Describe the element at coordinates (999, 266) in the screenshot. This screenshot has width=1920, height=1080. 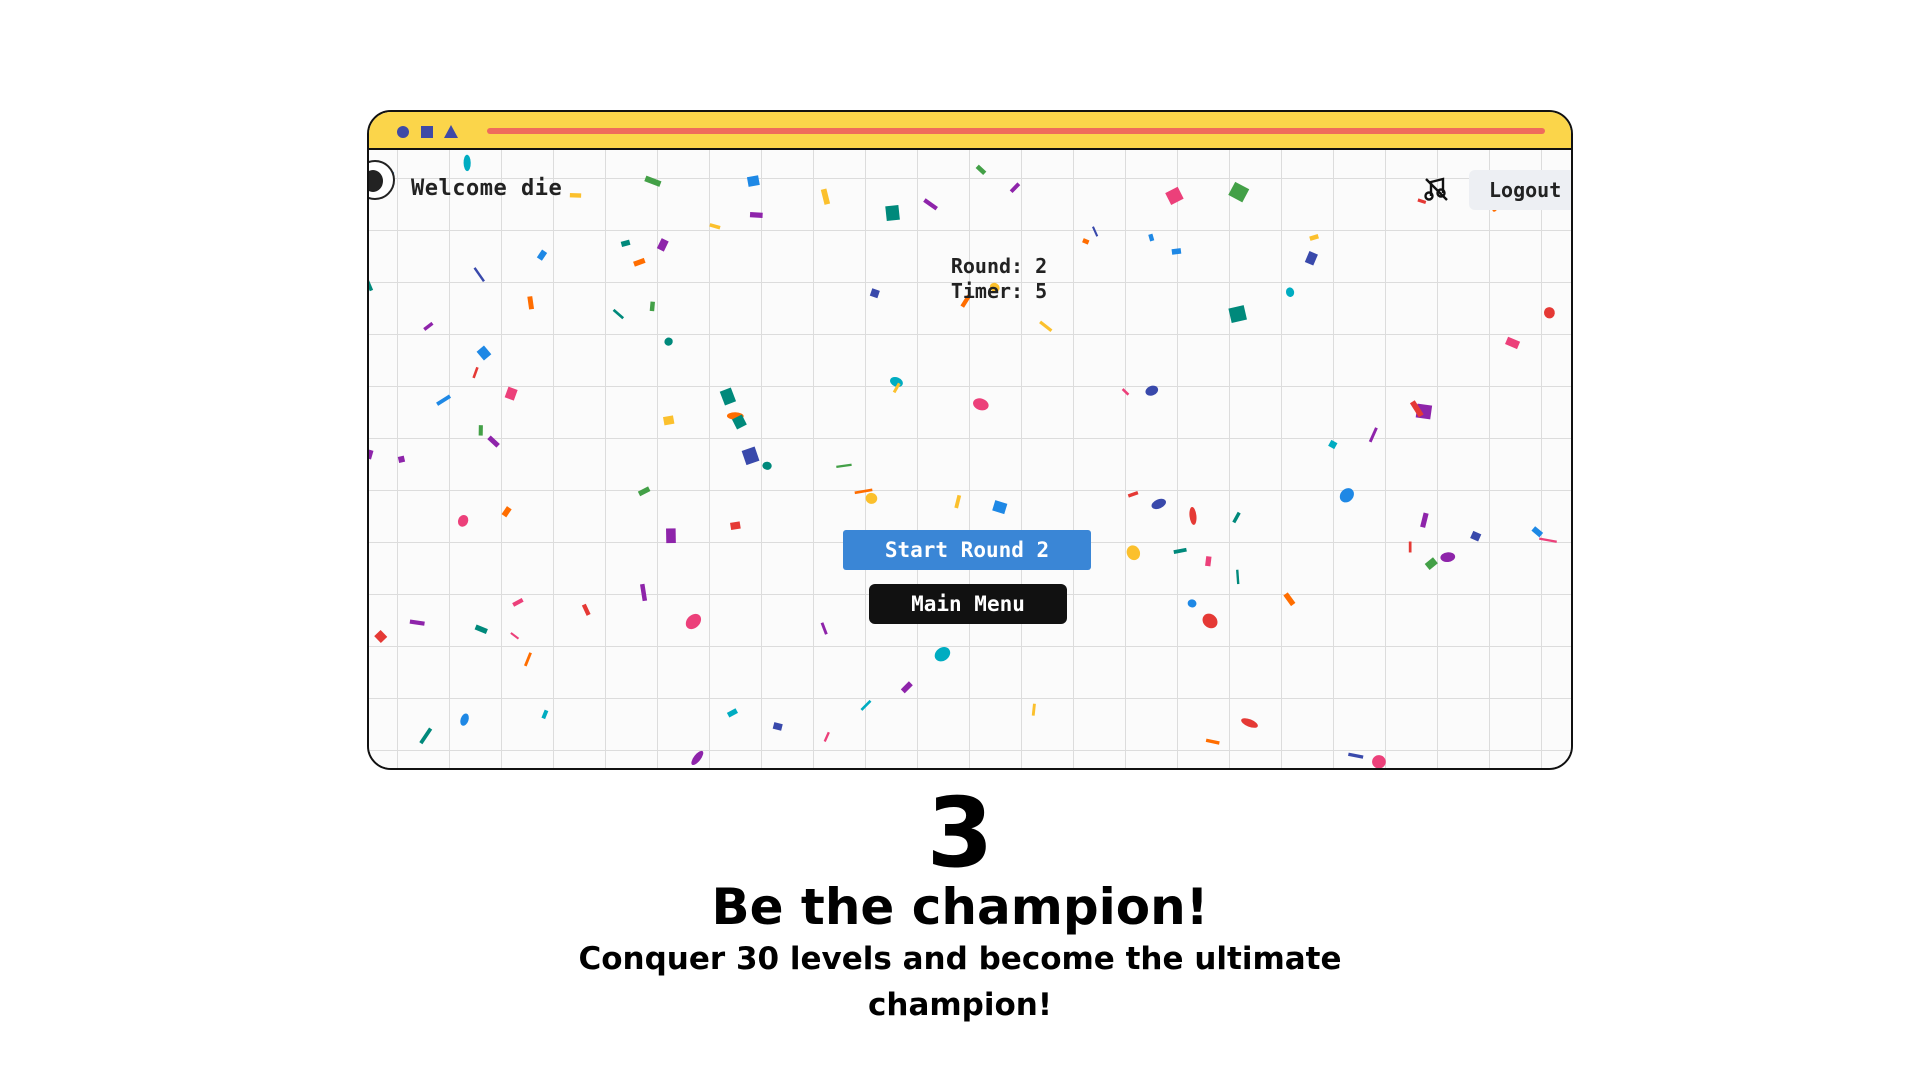
I see `round-label: Round: 2` at that location.